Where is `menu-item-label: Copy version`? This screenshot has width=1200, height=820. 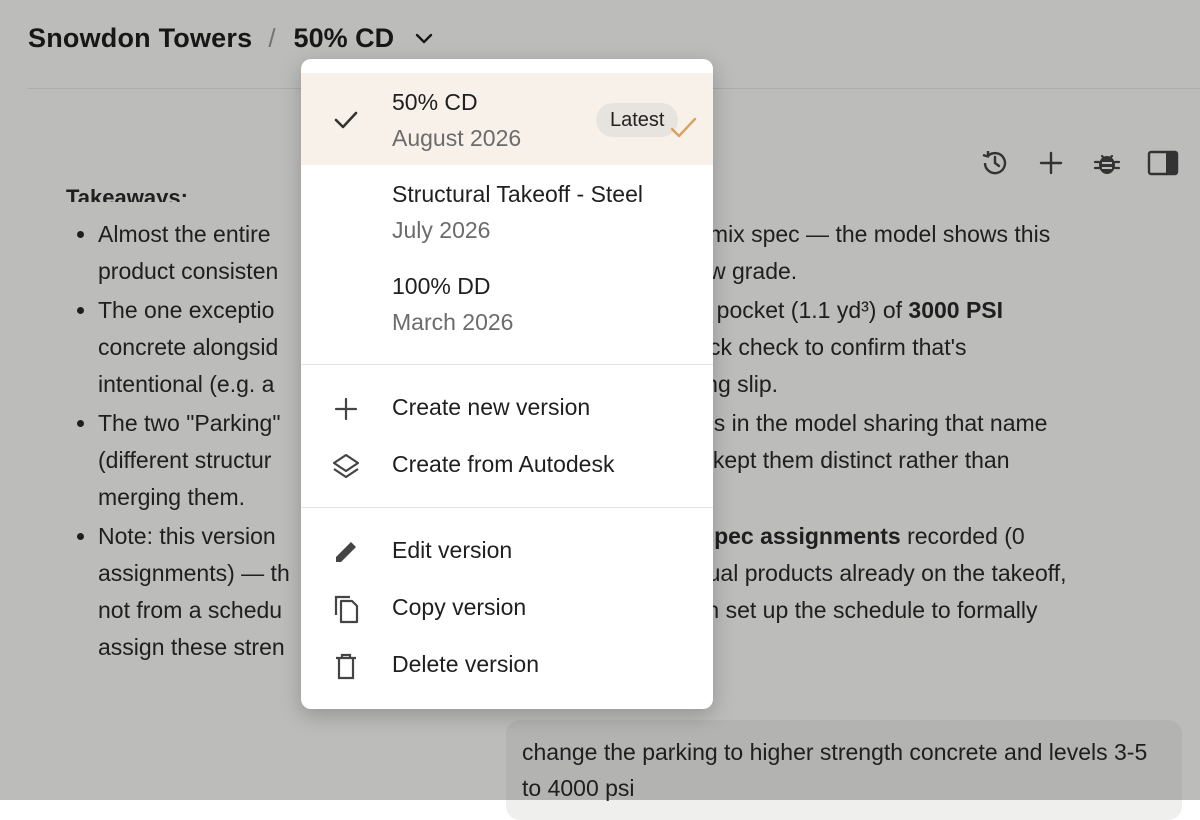 menu-item-label: Copy version is located at coordinates (459, 607).